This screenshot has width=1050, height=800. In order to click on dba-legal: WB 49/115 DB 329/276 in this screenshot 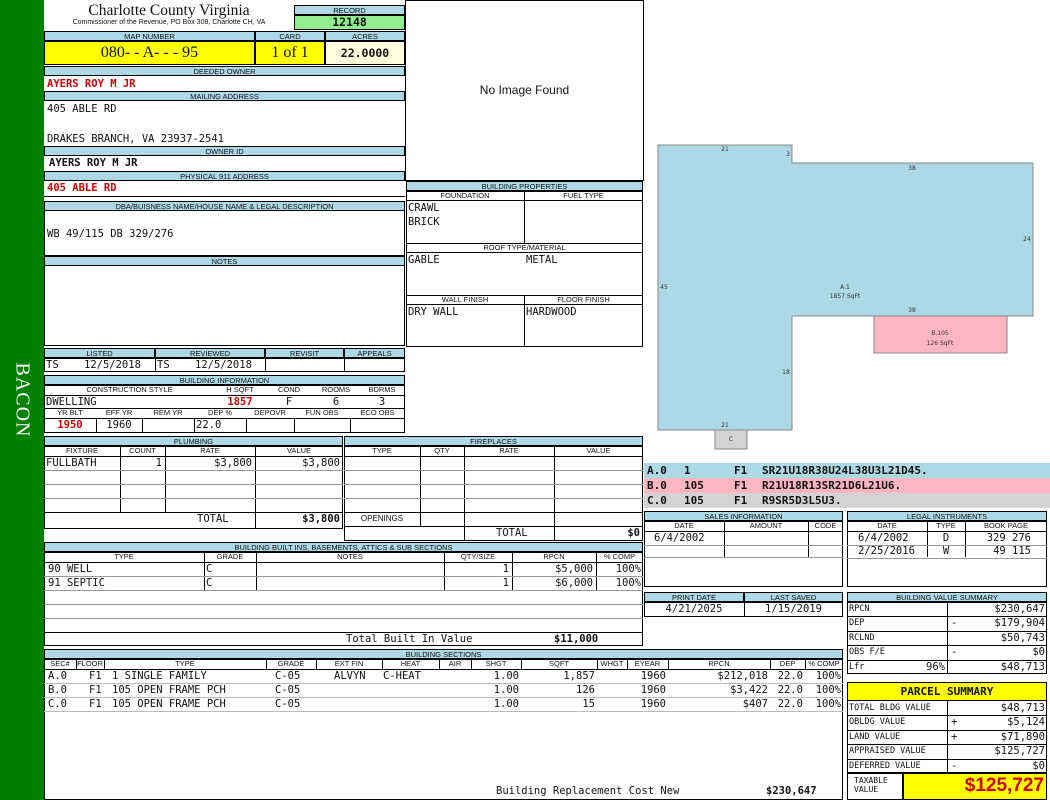, I will do `click(110, 234)`.